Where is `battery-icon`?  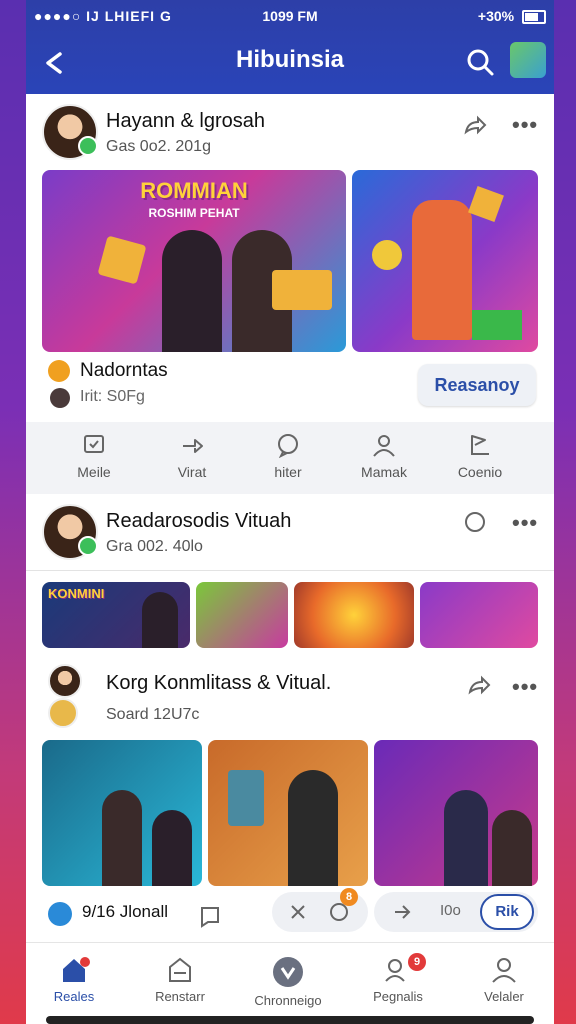 battery-icon is located at coordinates (534, 17).